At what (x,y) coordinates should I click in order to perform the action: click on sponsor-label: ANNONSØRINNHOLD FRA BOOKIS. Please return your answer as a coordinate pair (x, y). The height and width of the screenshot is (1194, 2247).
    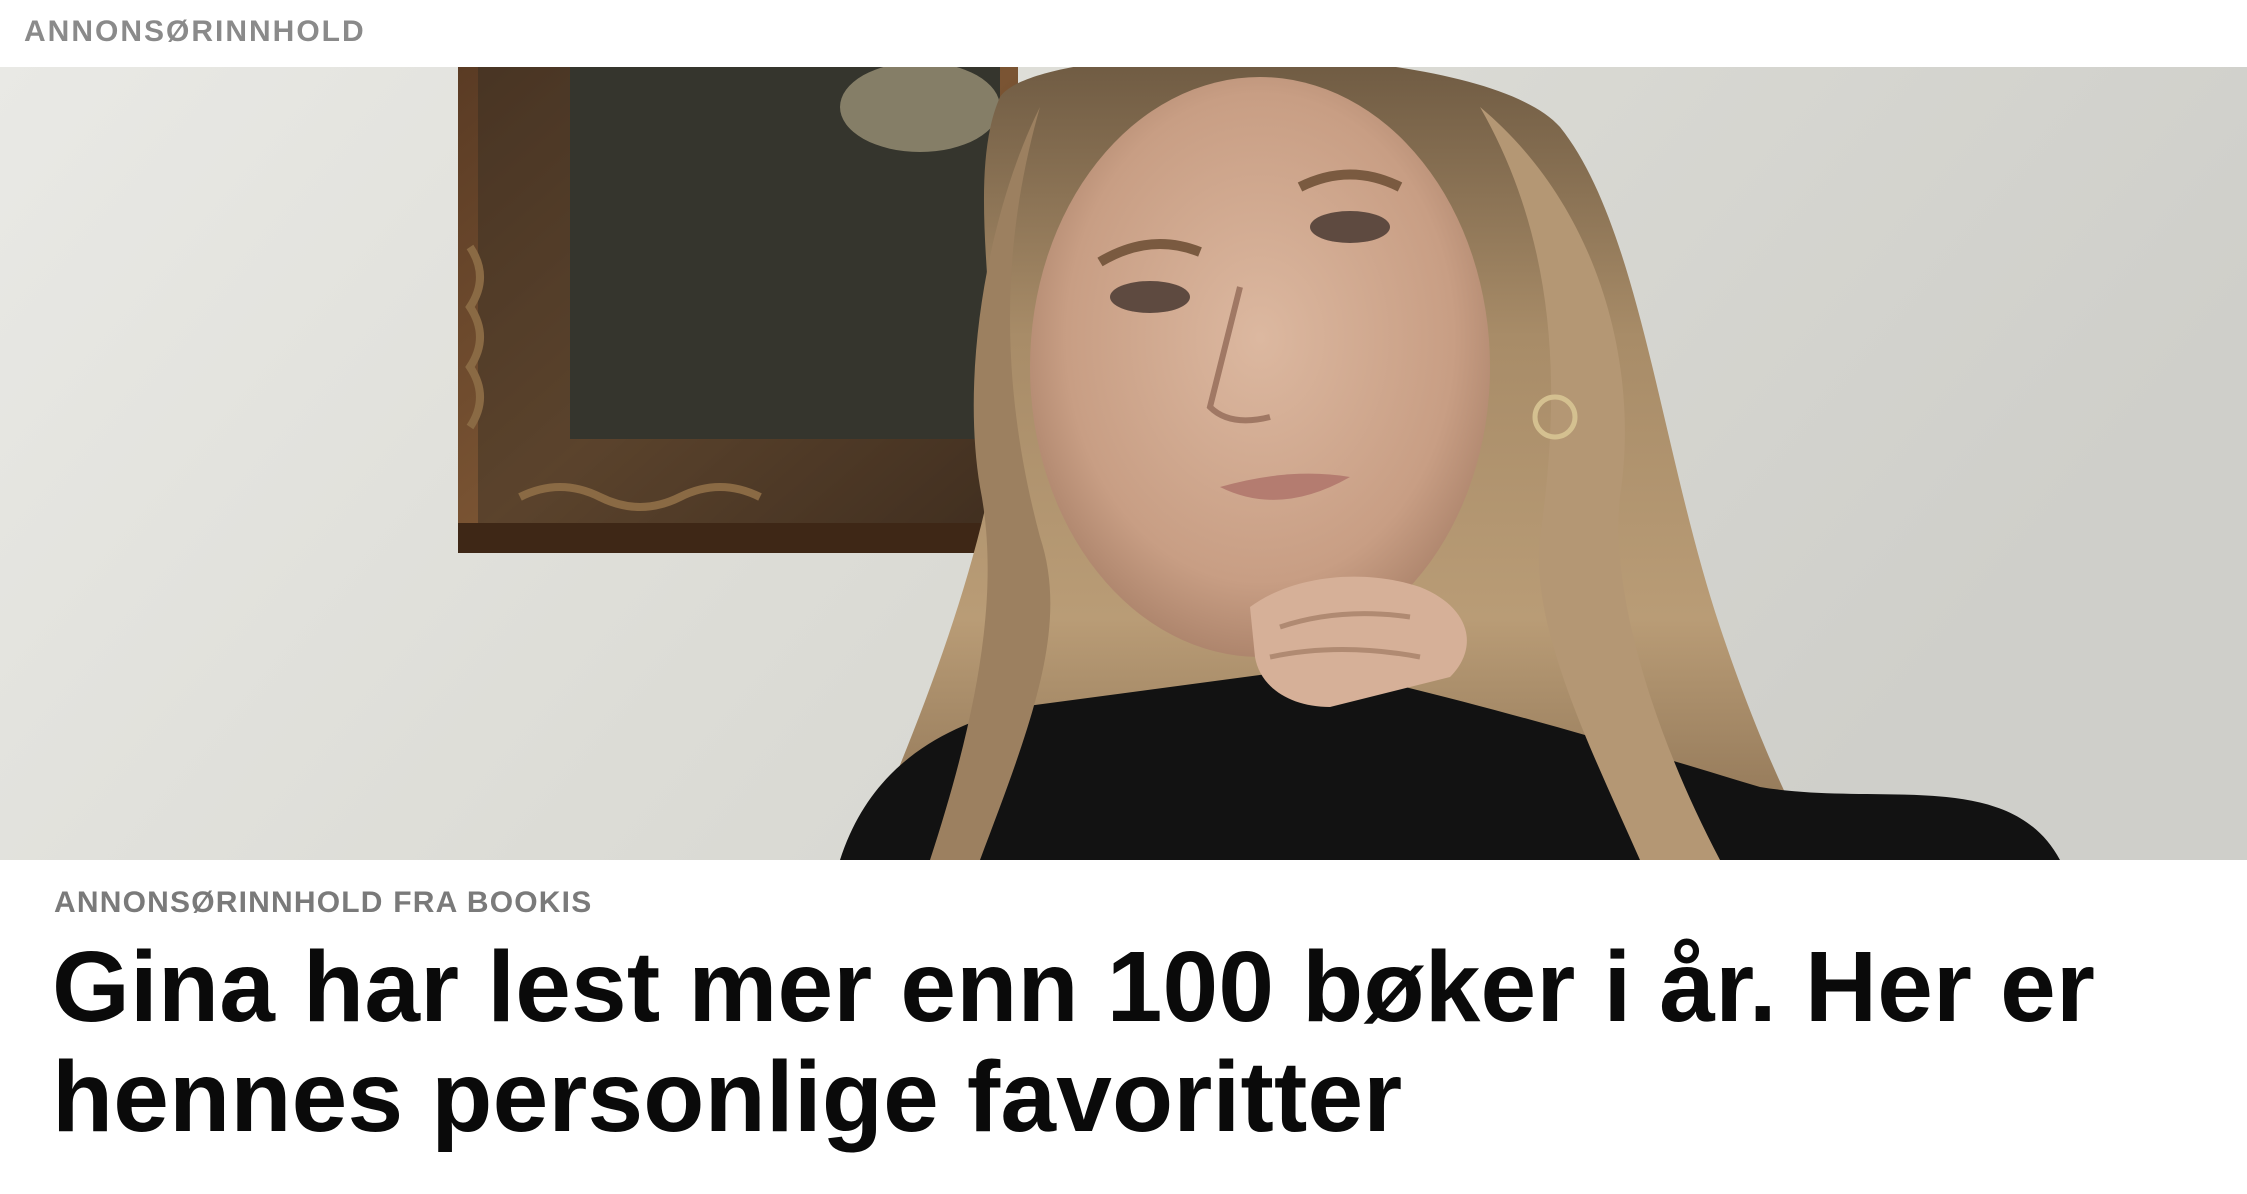
    Looking at the image, I should click on (323, 902).